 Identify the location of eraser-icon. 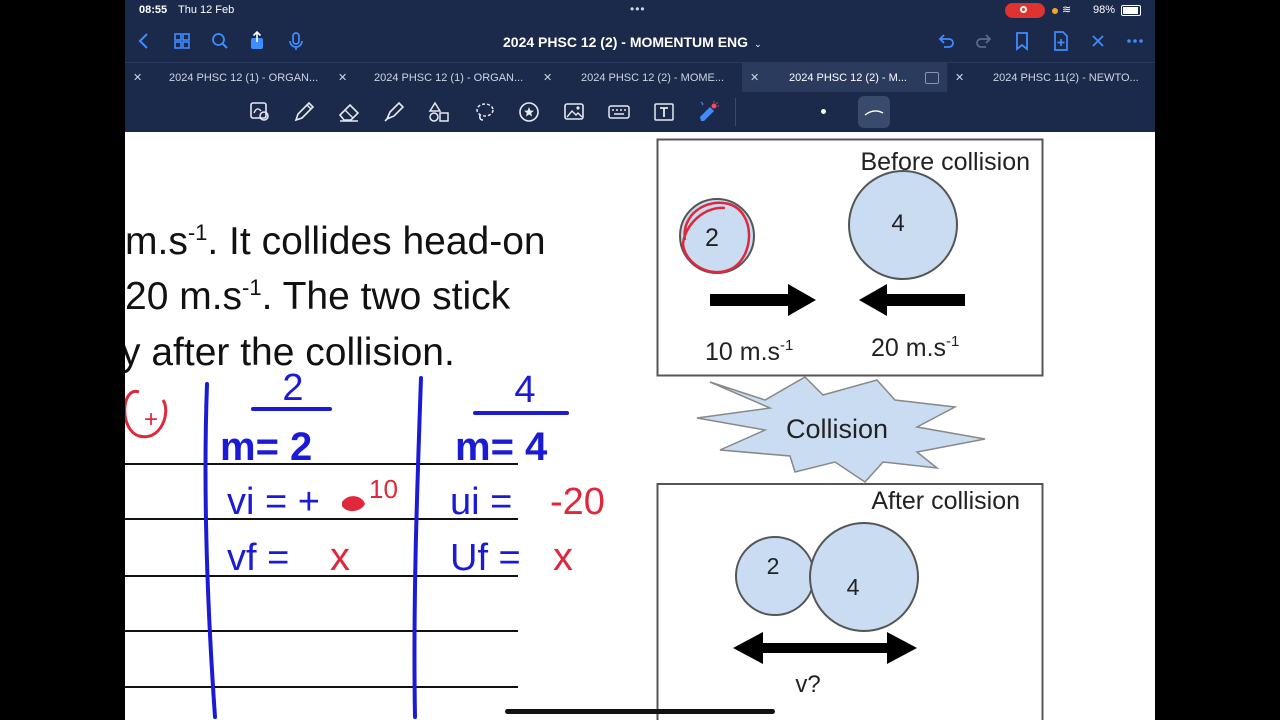
(349, 112).